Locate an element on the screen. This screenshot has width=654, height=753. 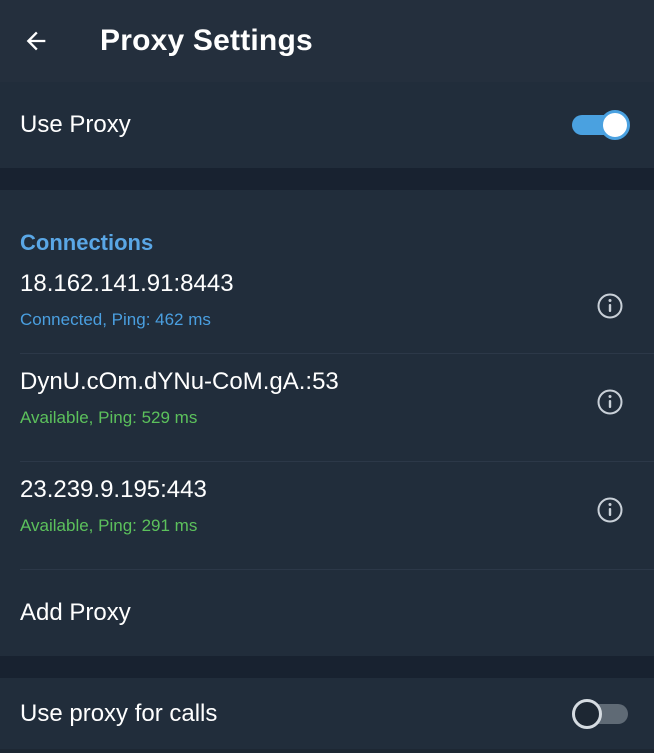
arrow-left-icon is located at coordinates (36, 41).